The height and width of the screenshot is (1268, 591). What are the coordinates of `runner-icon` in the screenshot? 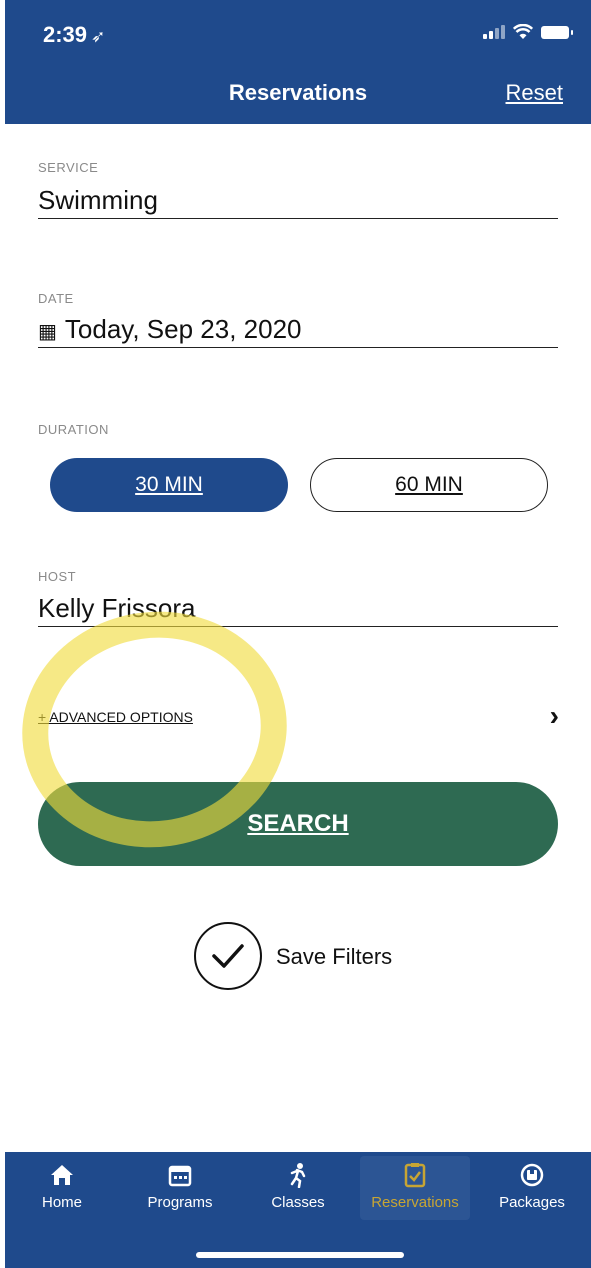 It's located at (298, 1178).